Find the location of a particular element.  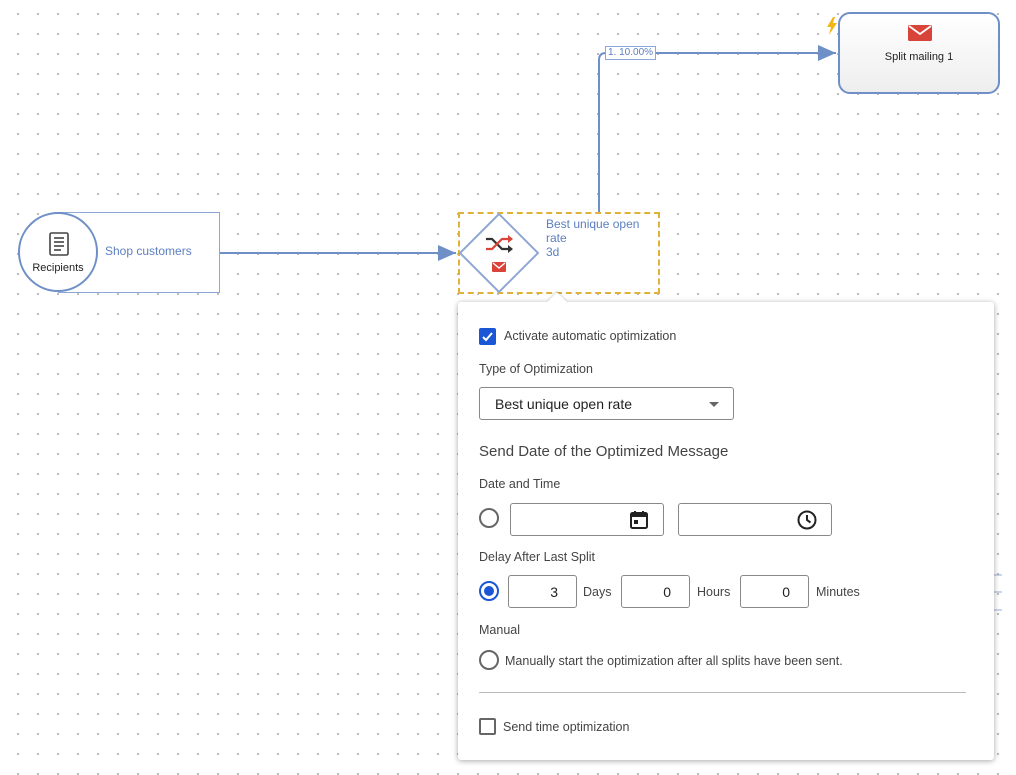

send-date-title: Send Date of the Optimized Message is located at coordinates (604, 451).